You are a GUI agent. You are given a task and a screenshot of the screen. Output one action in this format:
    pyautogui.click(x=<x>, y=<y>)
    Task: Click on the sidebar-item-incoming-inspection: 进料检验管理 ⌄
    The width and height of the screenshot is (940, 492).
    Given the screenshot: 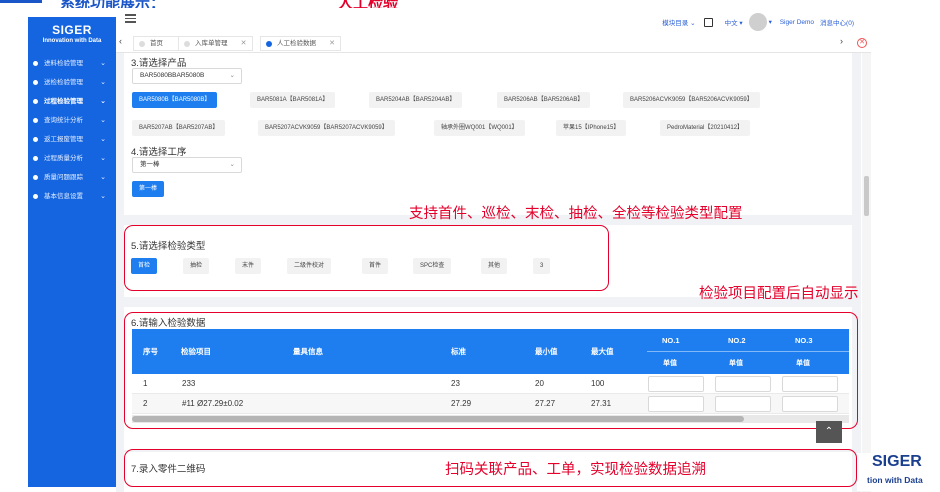 What is the action you would take?
    pyautogui.click(x=72, y=63)
    